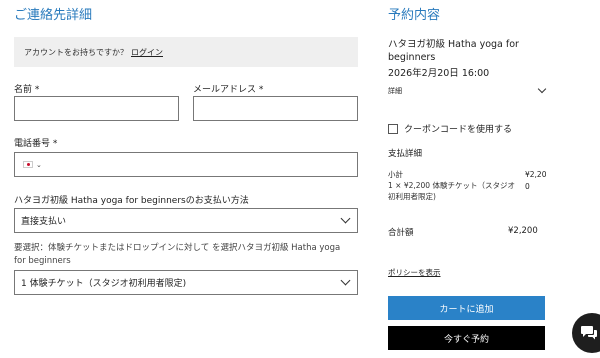  I want to click on total-value: ¥2,200, so click(523, 231).